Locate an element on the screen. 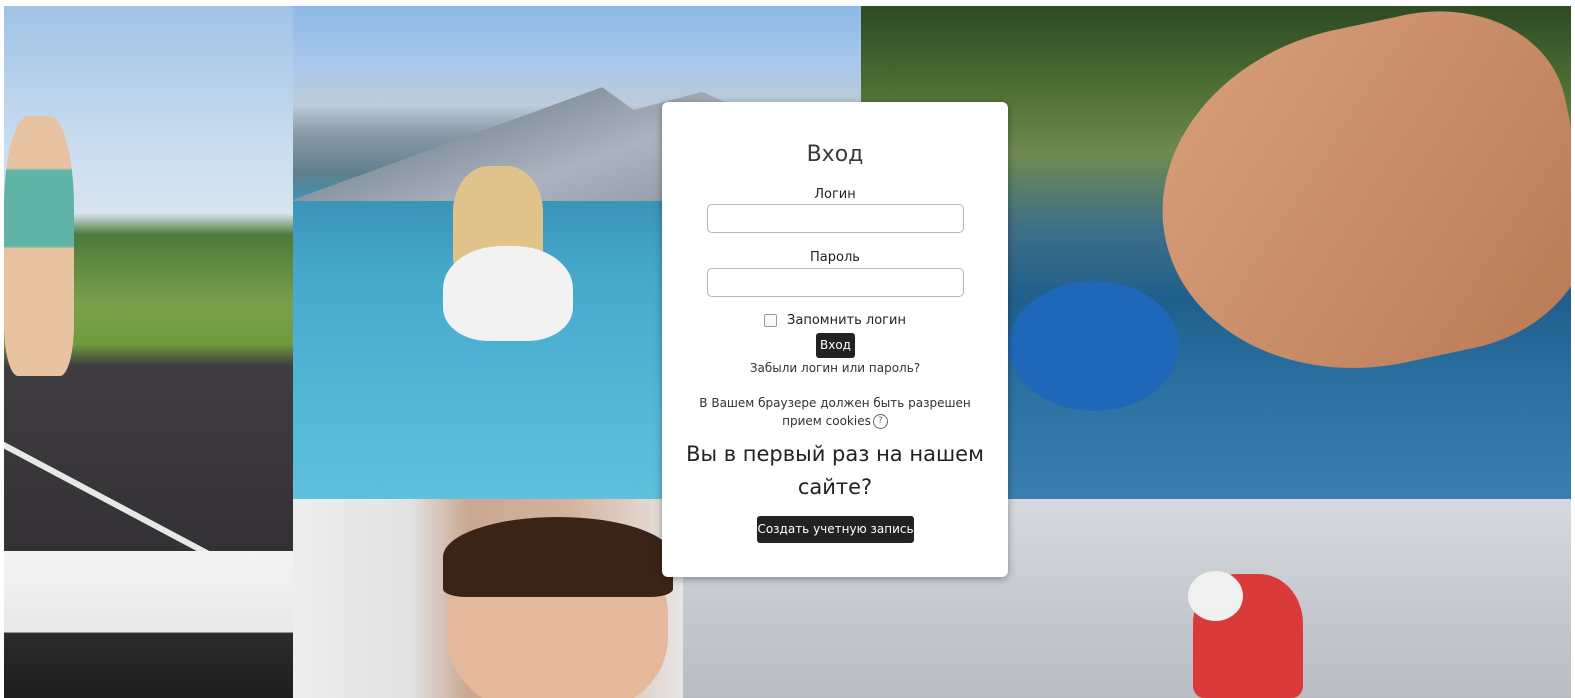  remember-checkbox is located at coordinates (771, 320).